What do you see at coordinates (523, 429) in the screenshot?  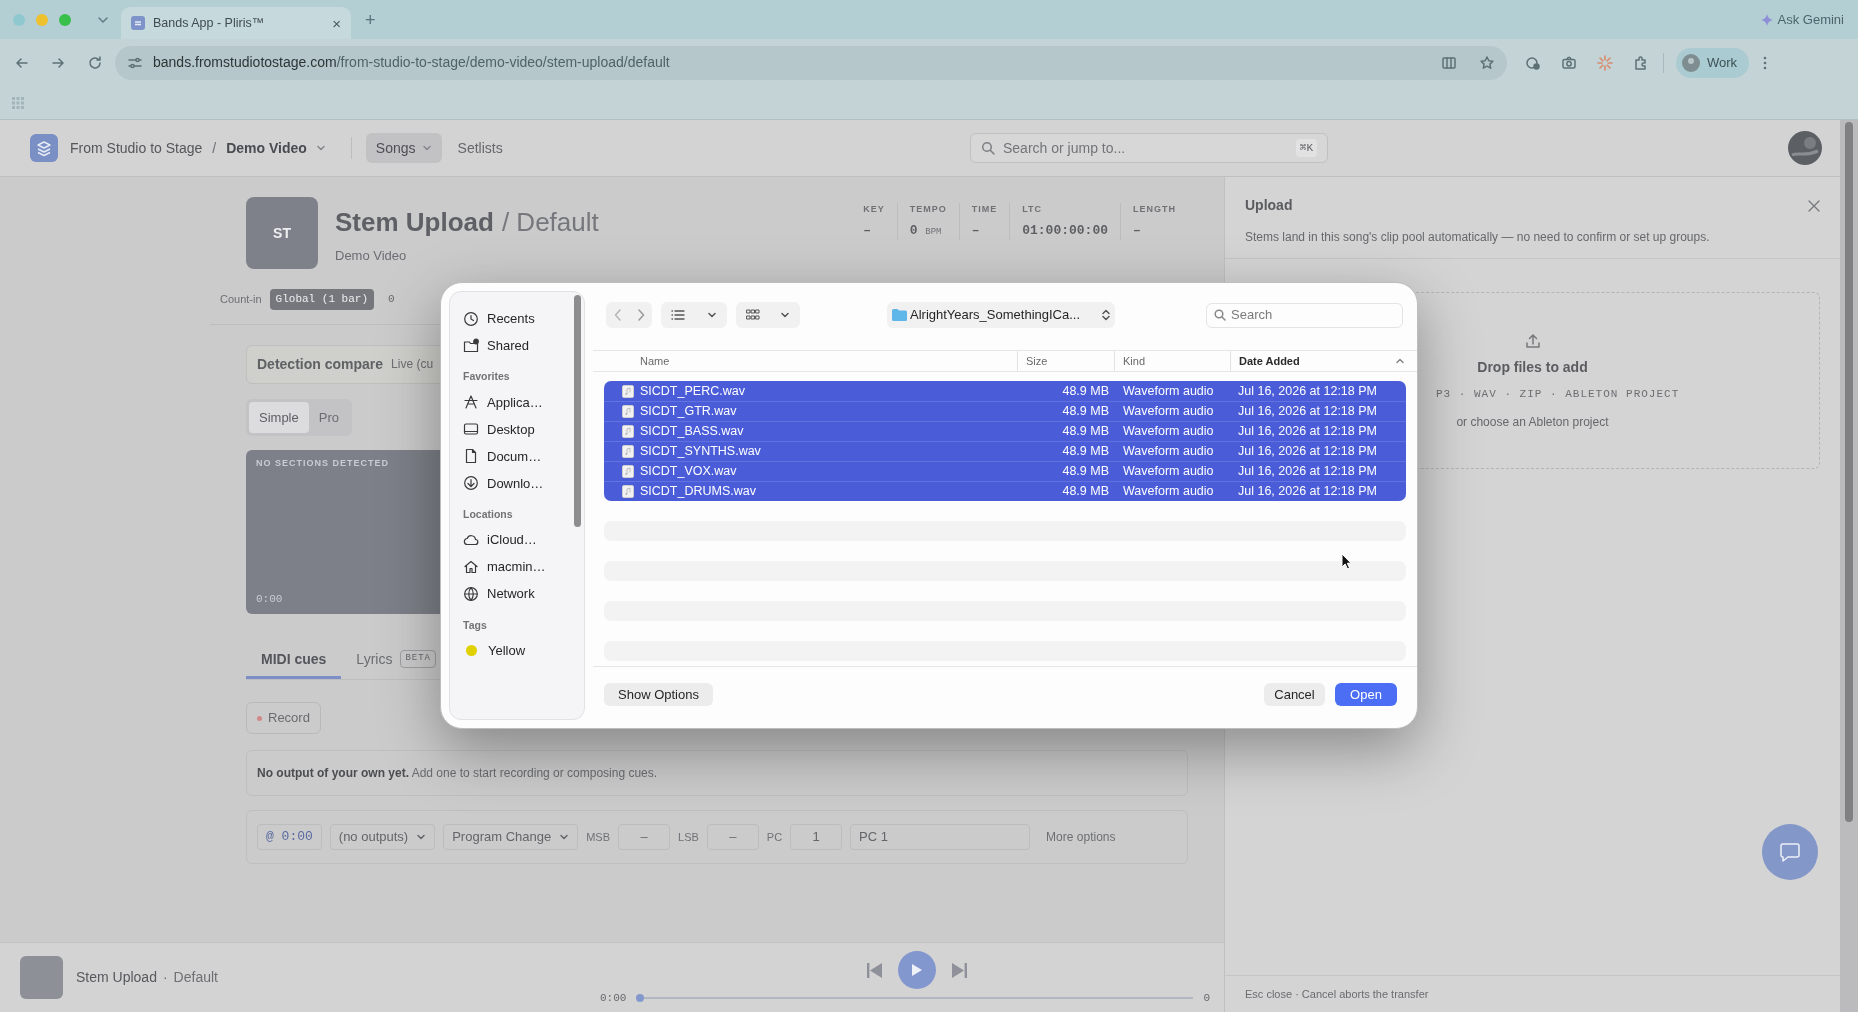 I see `sidebar-item: Desktop` at bounding box center [523, 429].